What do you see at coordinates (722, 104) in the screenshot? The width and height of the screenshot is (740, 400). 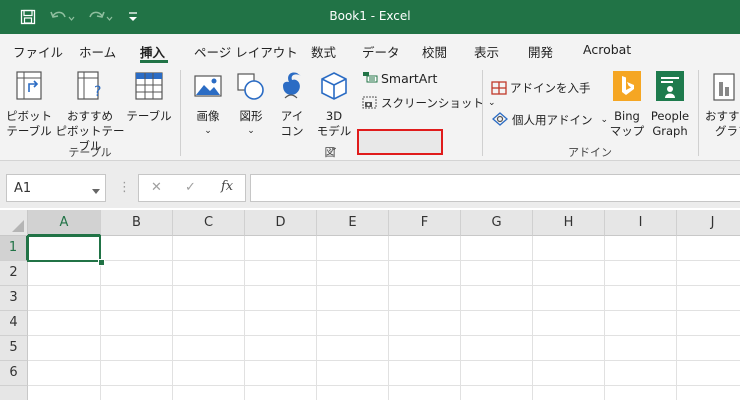 I see `recommended-chart-button: おすすめ グラフ` at bounding box center [722, 104].